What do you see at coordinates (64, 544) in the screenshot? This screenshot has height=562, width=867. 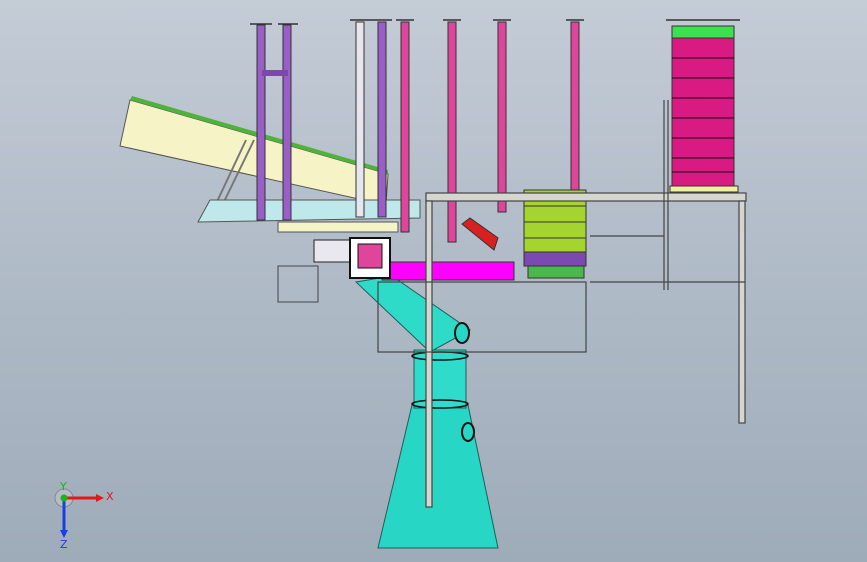 I see `z-axis-label: Z` at bounding box center [64, 544].